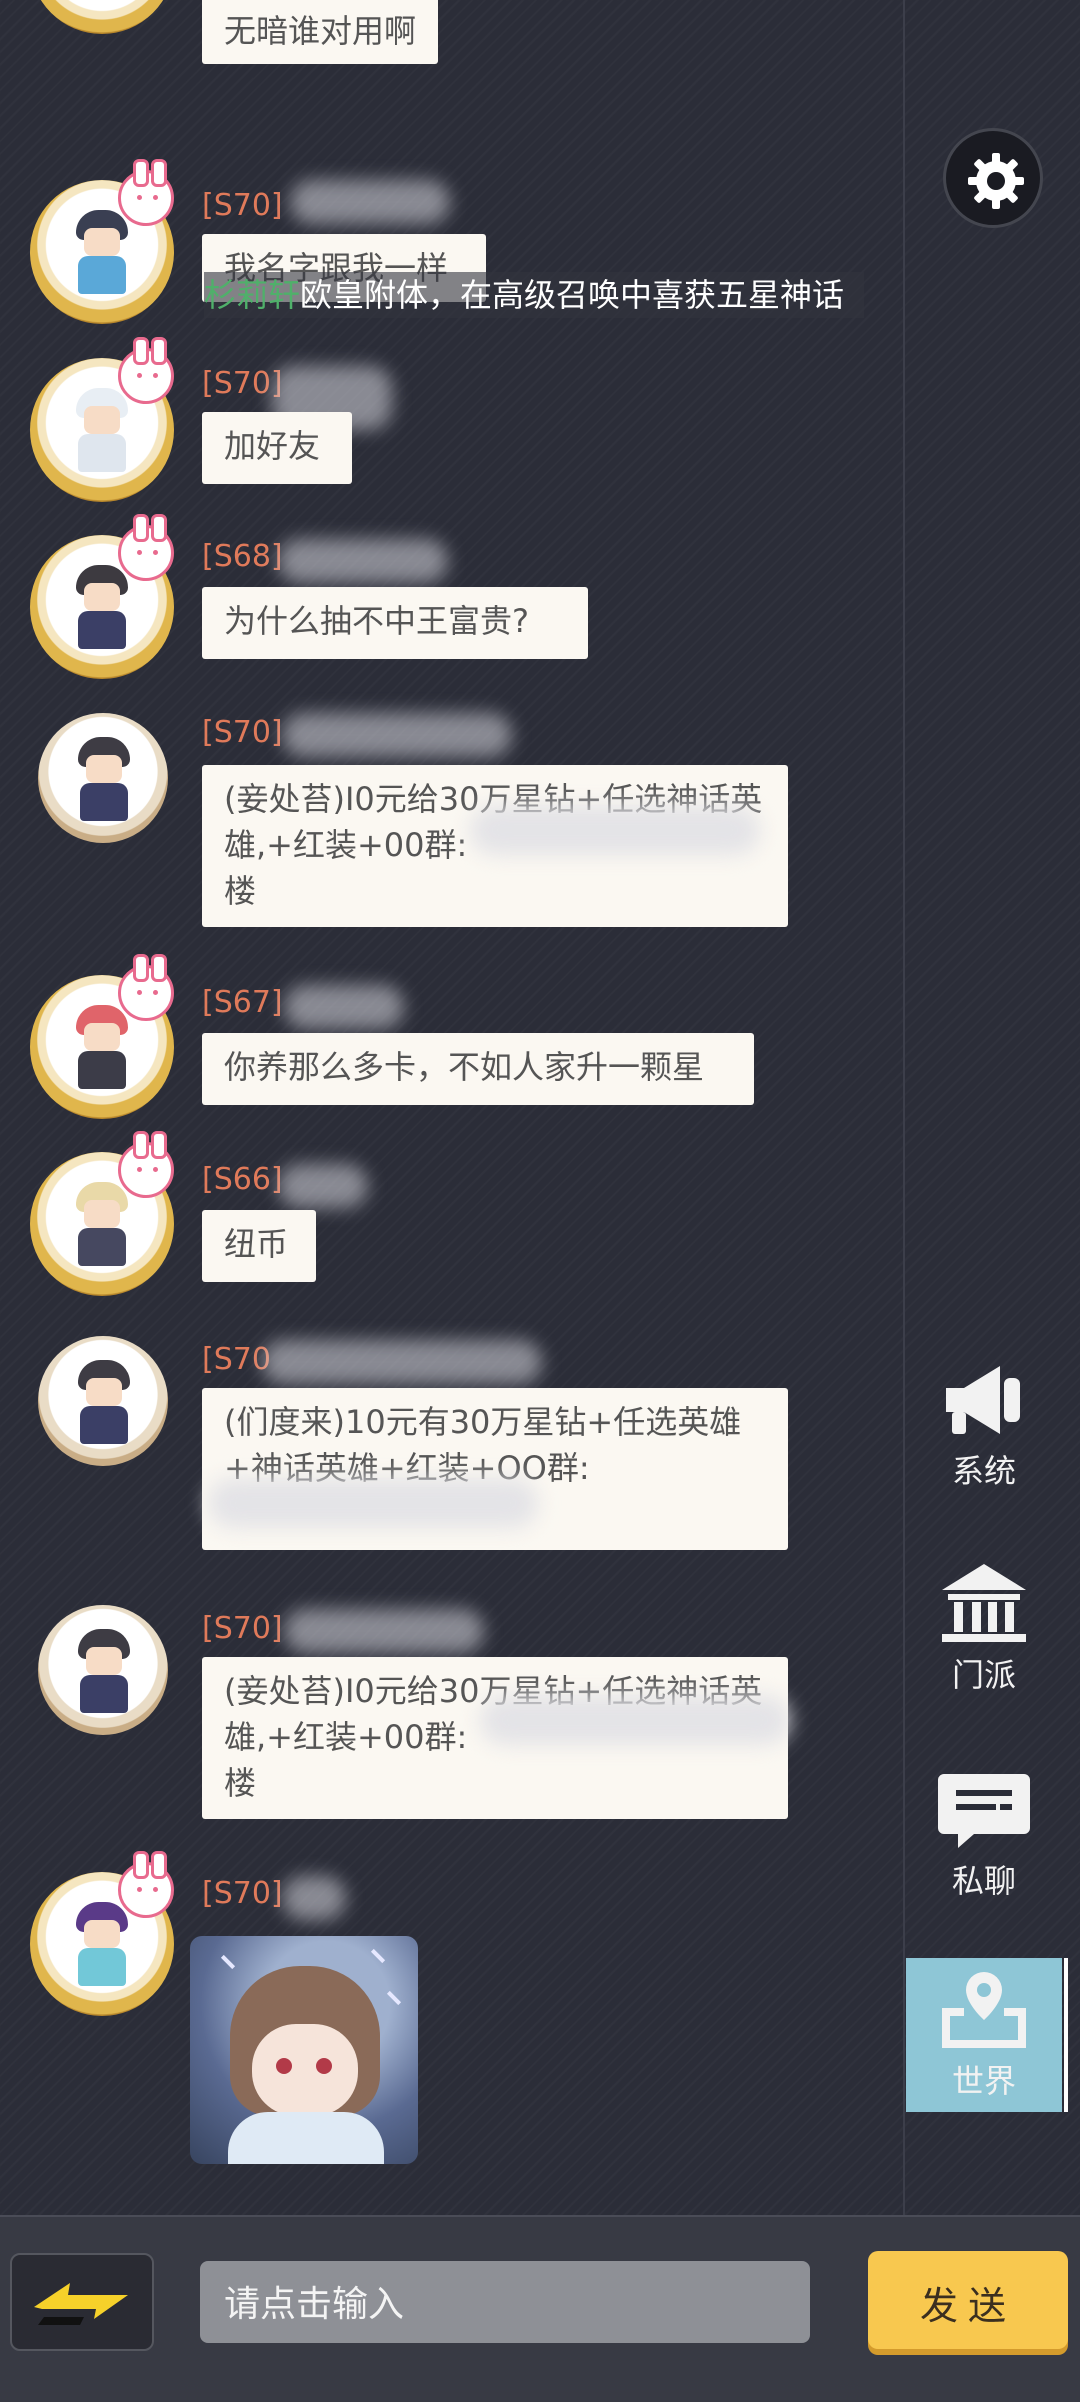  Describe the element at coordinates (904, 1107) in the screenshot. I see `sidebar-divider` at that location.